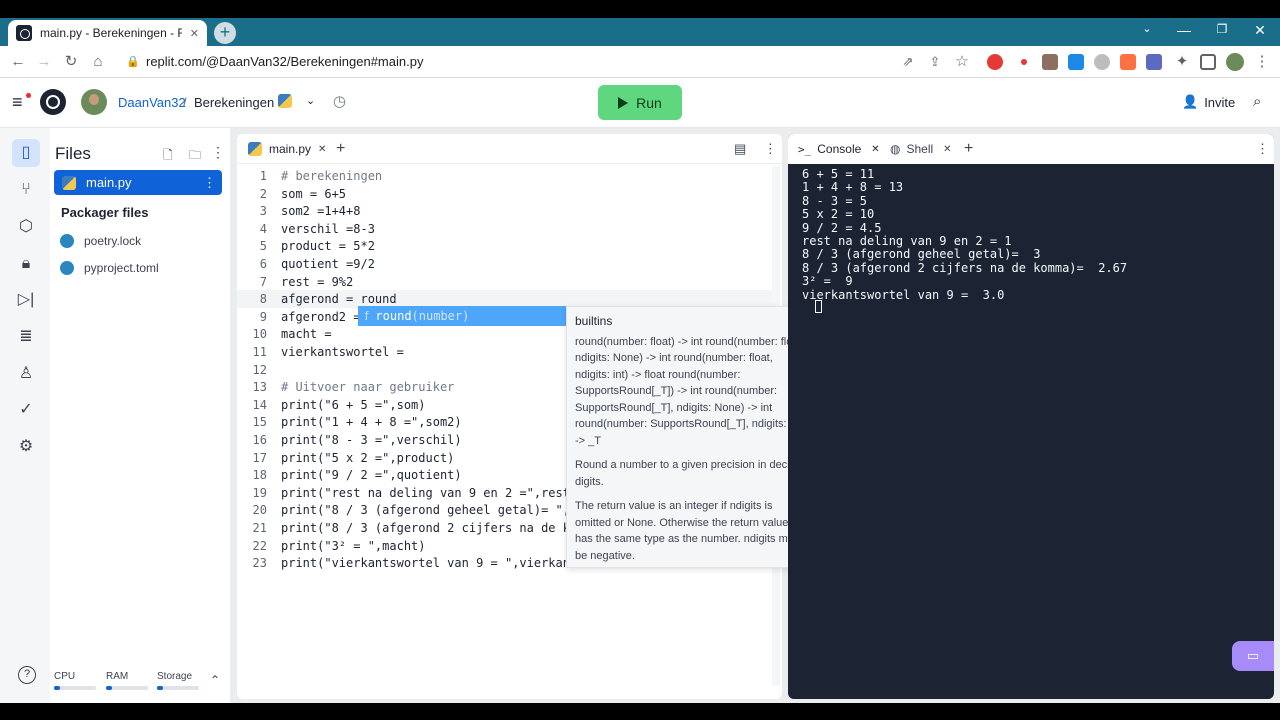 Image resolution: width=1280 pixels, height=720 pixels. Describe the element at coordinates (26, 374) in the screenshot. I see `auth-user-icon: ♙` at that location.